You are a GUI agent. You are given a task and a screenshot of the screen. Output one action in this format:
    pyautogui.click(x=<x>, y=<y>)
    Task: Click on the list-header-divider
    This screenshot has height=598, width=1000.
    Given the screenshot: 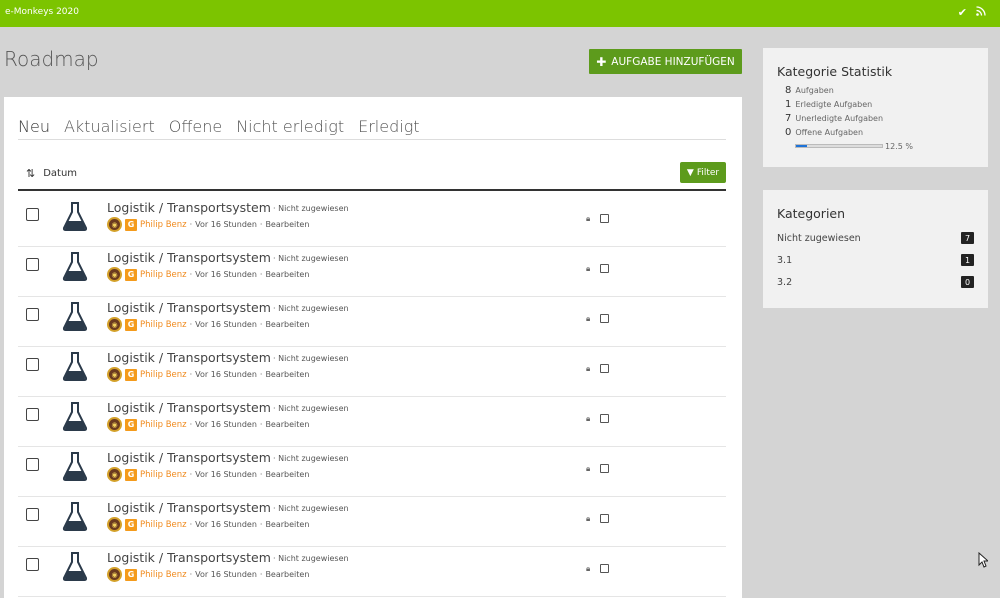 What is the action you would take?
    pyautogui.click(x=372, y=190)
    